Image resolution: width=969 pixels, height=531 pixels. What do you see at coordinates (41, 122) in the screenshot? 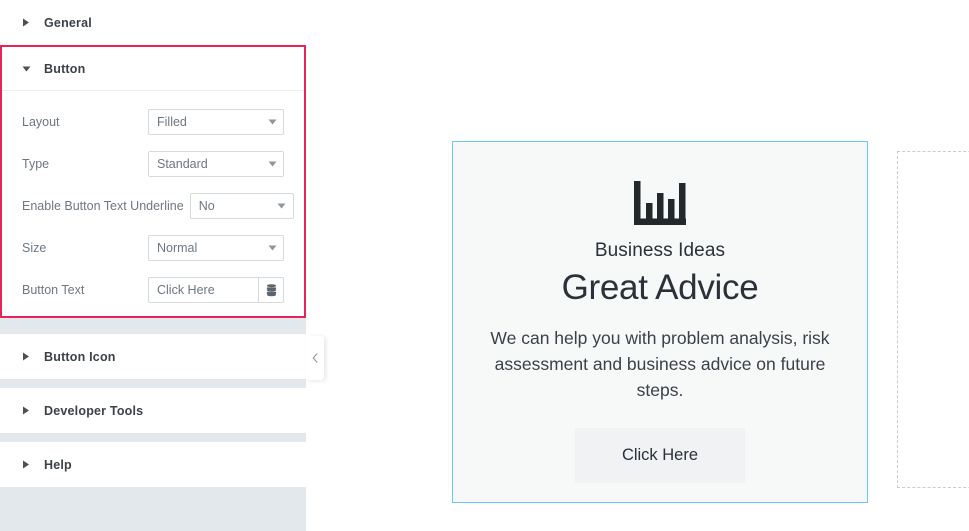
I see `label-layout: Layout` at bounding box center [41, 122].